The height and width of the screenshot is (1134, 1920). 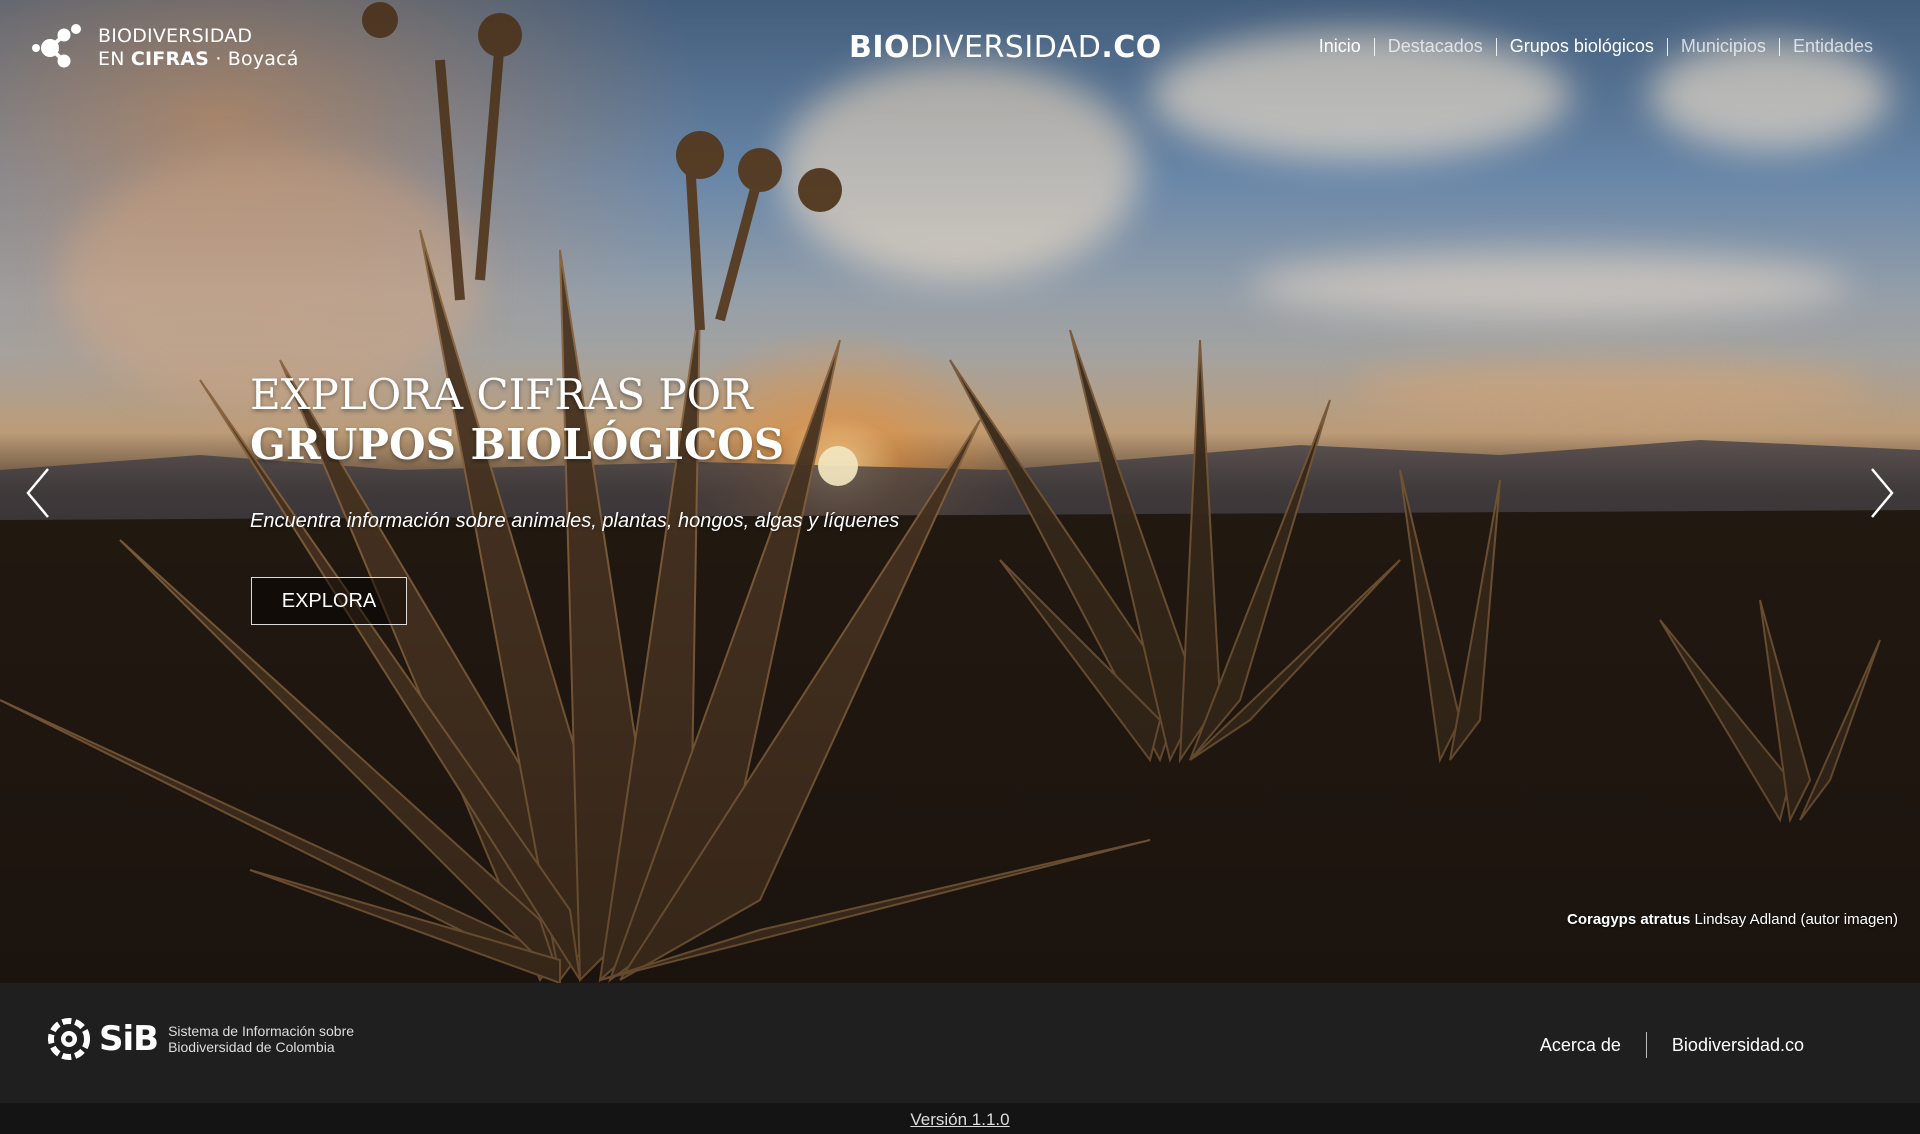 What do you see at coordinates (1723, 46) in the screenshot?
I see `nav-item-municipios: Municipios` at bounding box center [1723, 46].